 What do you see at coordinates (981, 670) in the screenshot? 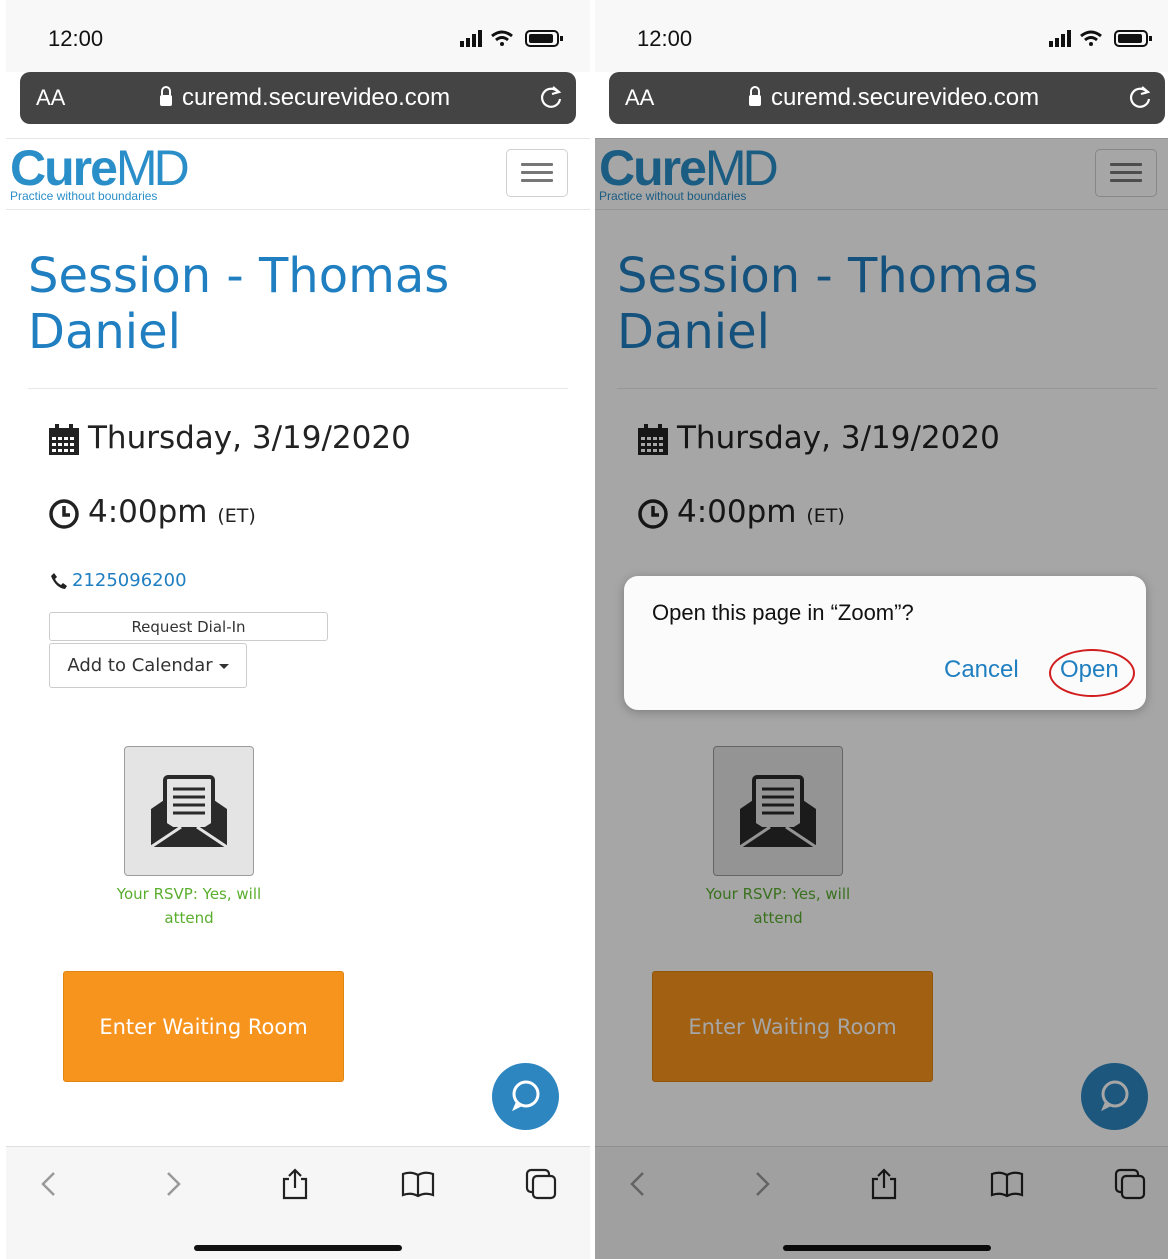
I see `cancel-button: Cancel` at bounding box center [981, 670].